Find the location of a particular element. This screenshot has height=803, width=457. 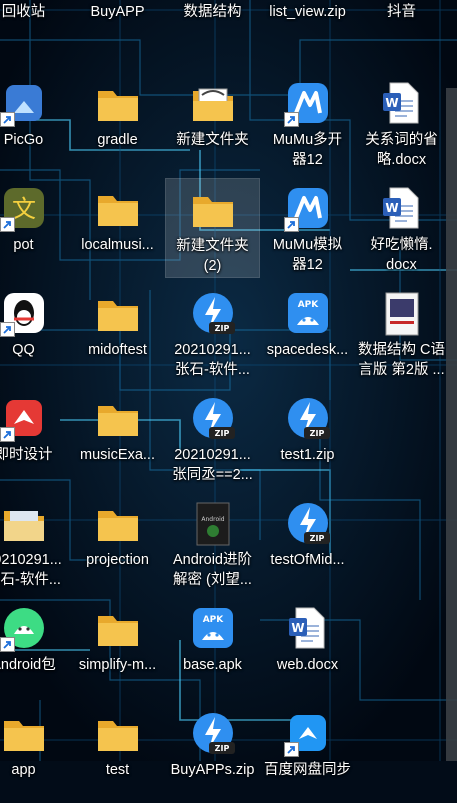

desktop-icon: ZIP test1.zip is located at coordinates (307, 438).